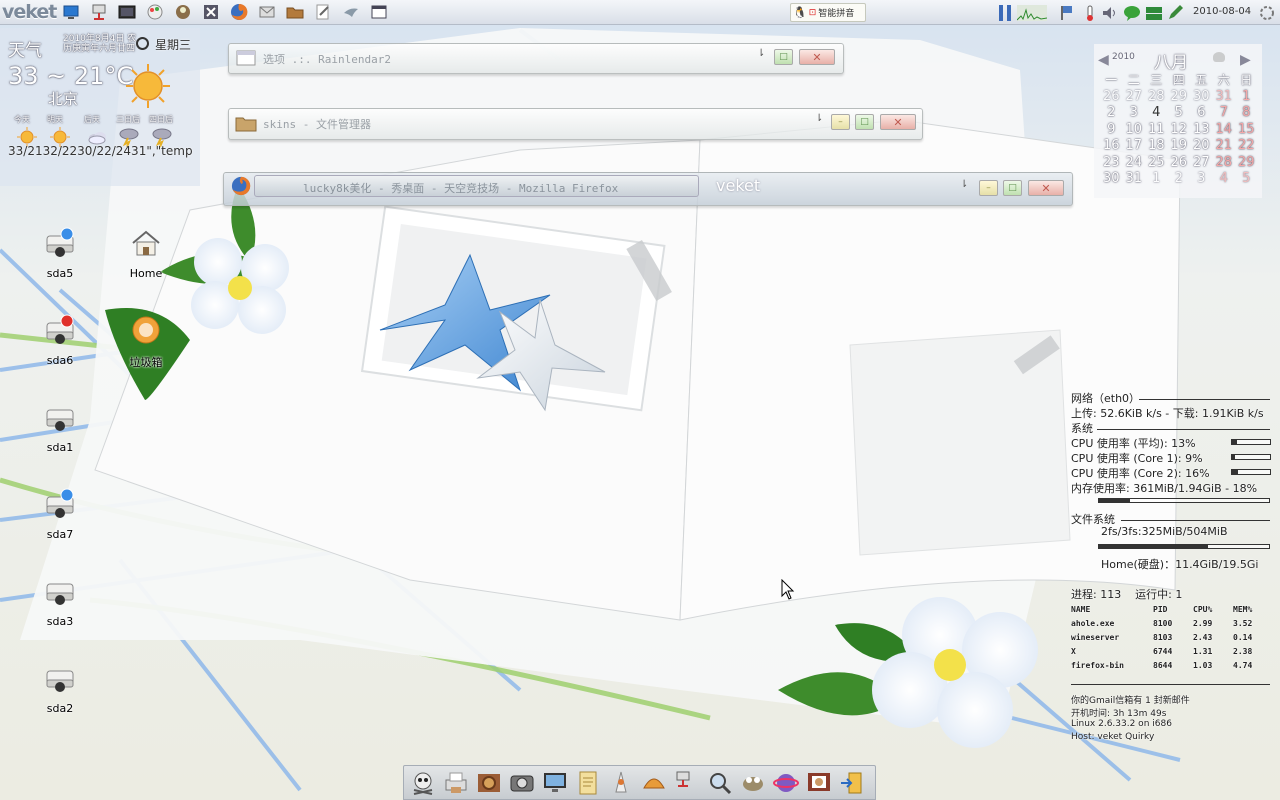 The image size is (1280, 800). Describe the element at coordinates (819, 783) in the screenshot. I see `slideshow-icon` at that location.